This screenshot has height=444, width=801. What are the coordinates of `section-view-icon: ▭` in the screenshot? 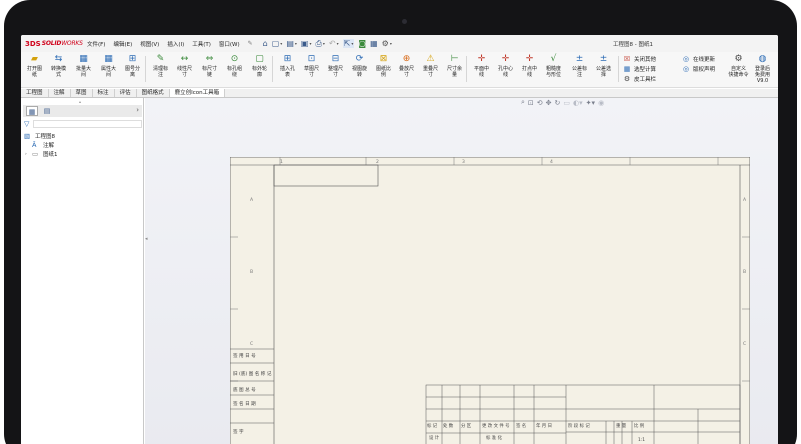 It's located at (566, 103).